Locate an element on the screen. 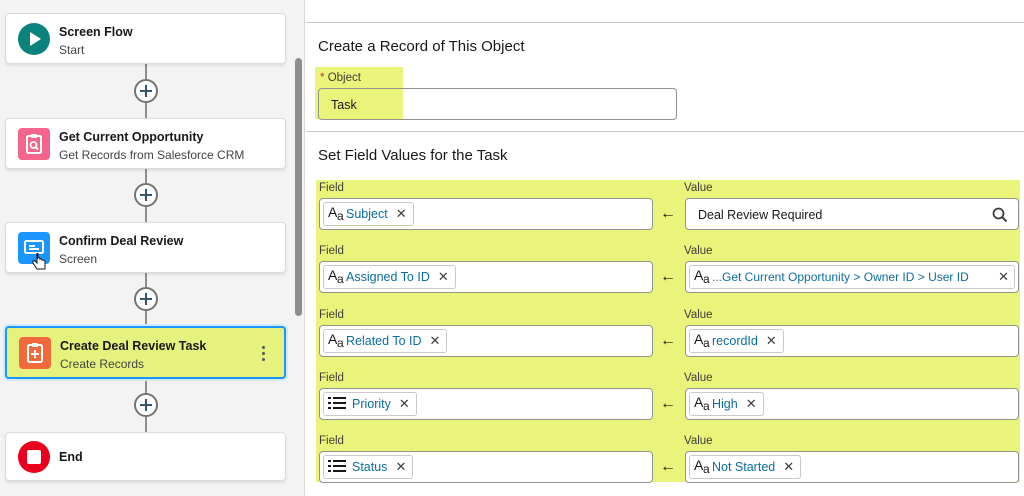 The width and height of the screenshot is (1024, 496). value-input-status: Aa Not Started ✕ is located at coordinates (852, 467).